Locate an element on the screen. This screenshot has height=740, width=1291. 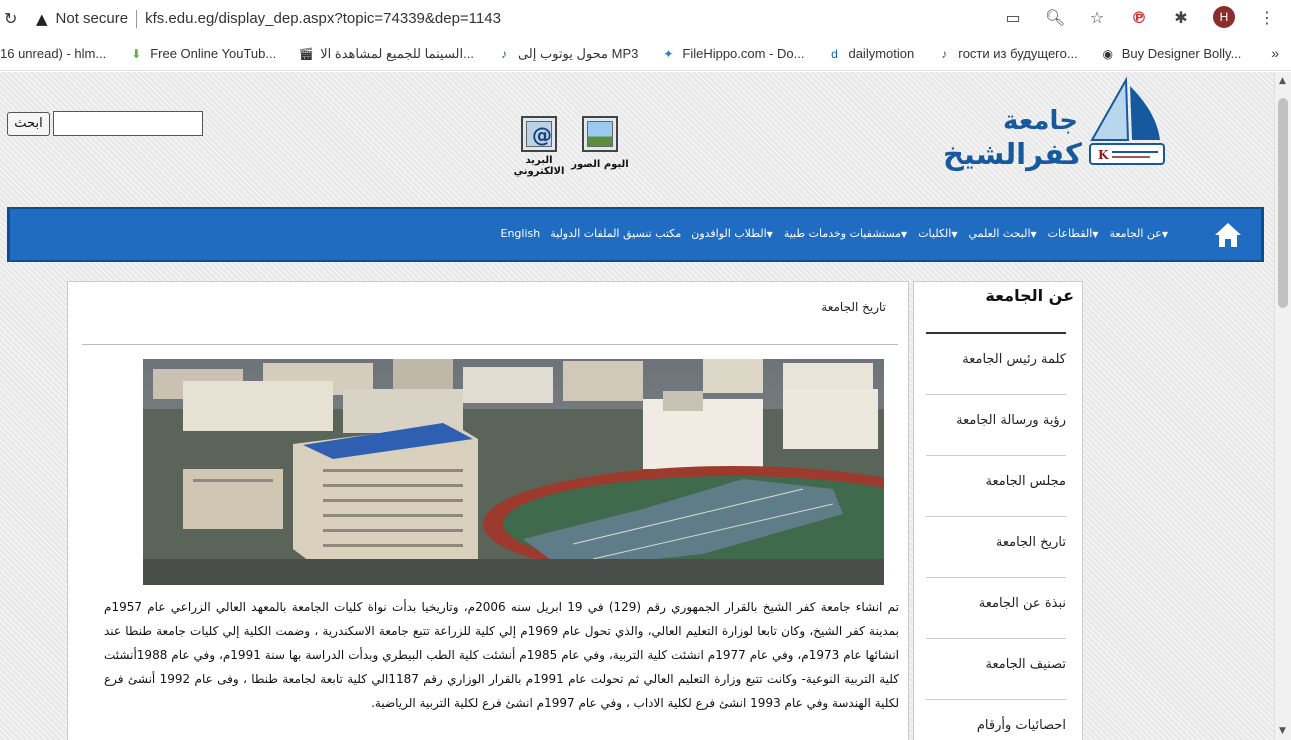
bookmarks-more-button: » is located at coordinates (1275, 53).